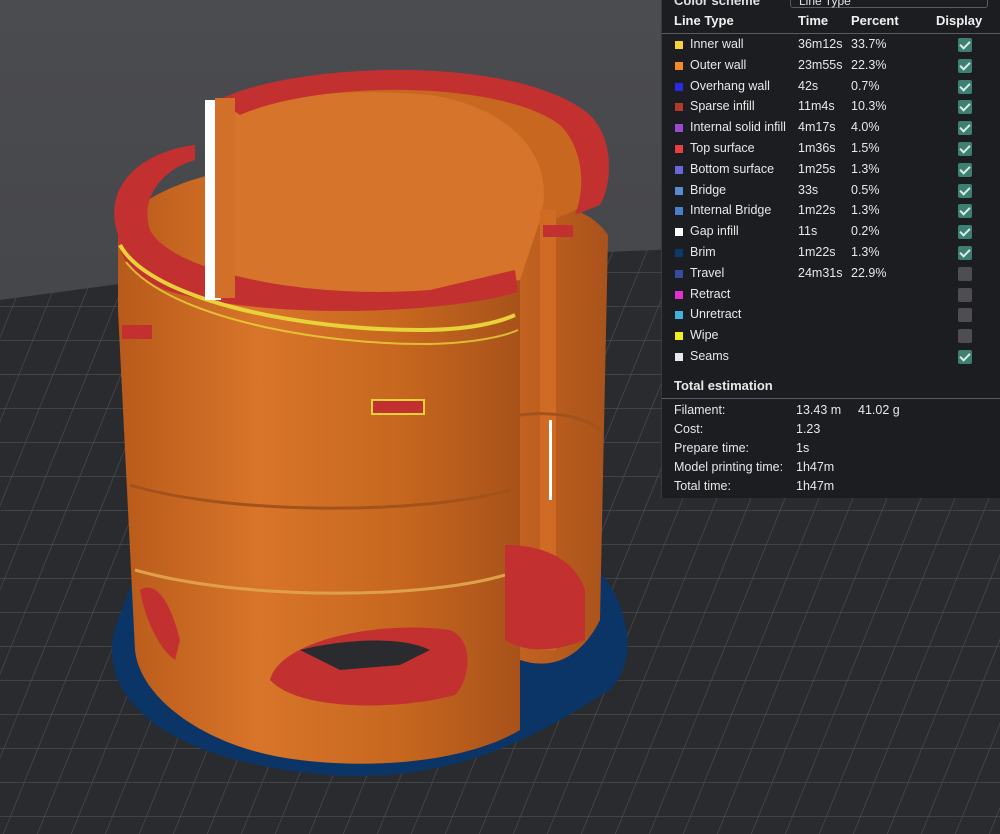  I want to click on line-type-row: Travel 24m31s 22.9%, so click(831, 274).